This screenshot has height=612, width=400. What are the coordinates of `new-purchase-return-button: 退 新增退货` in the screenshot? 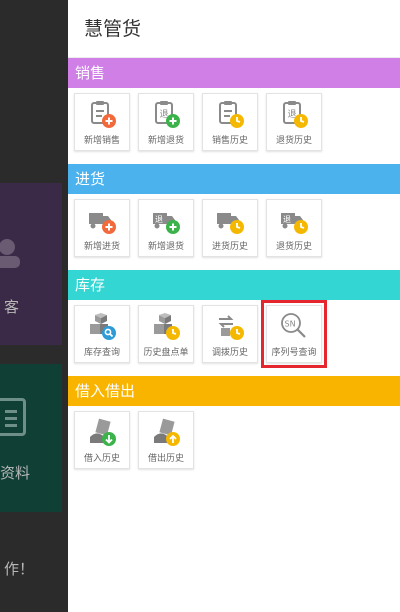 It's located at (166, 228).